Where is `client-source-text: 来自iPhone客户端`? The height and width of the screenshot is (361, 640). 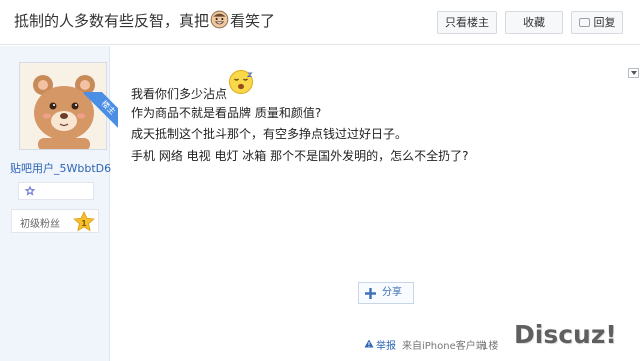 client-source-text: 来自iPhone客户端 is located at coordinates (444, 346).